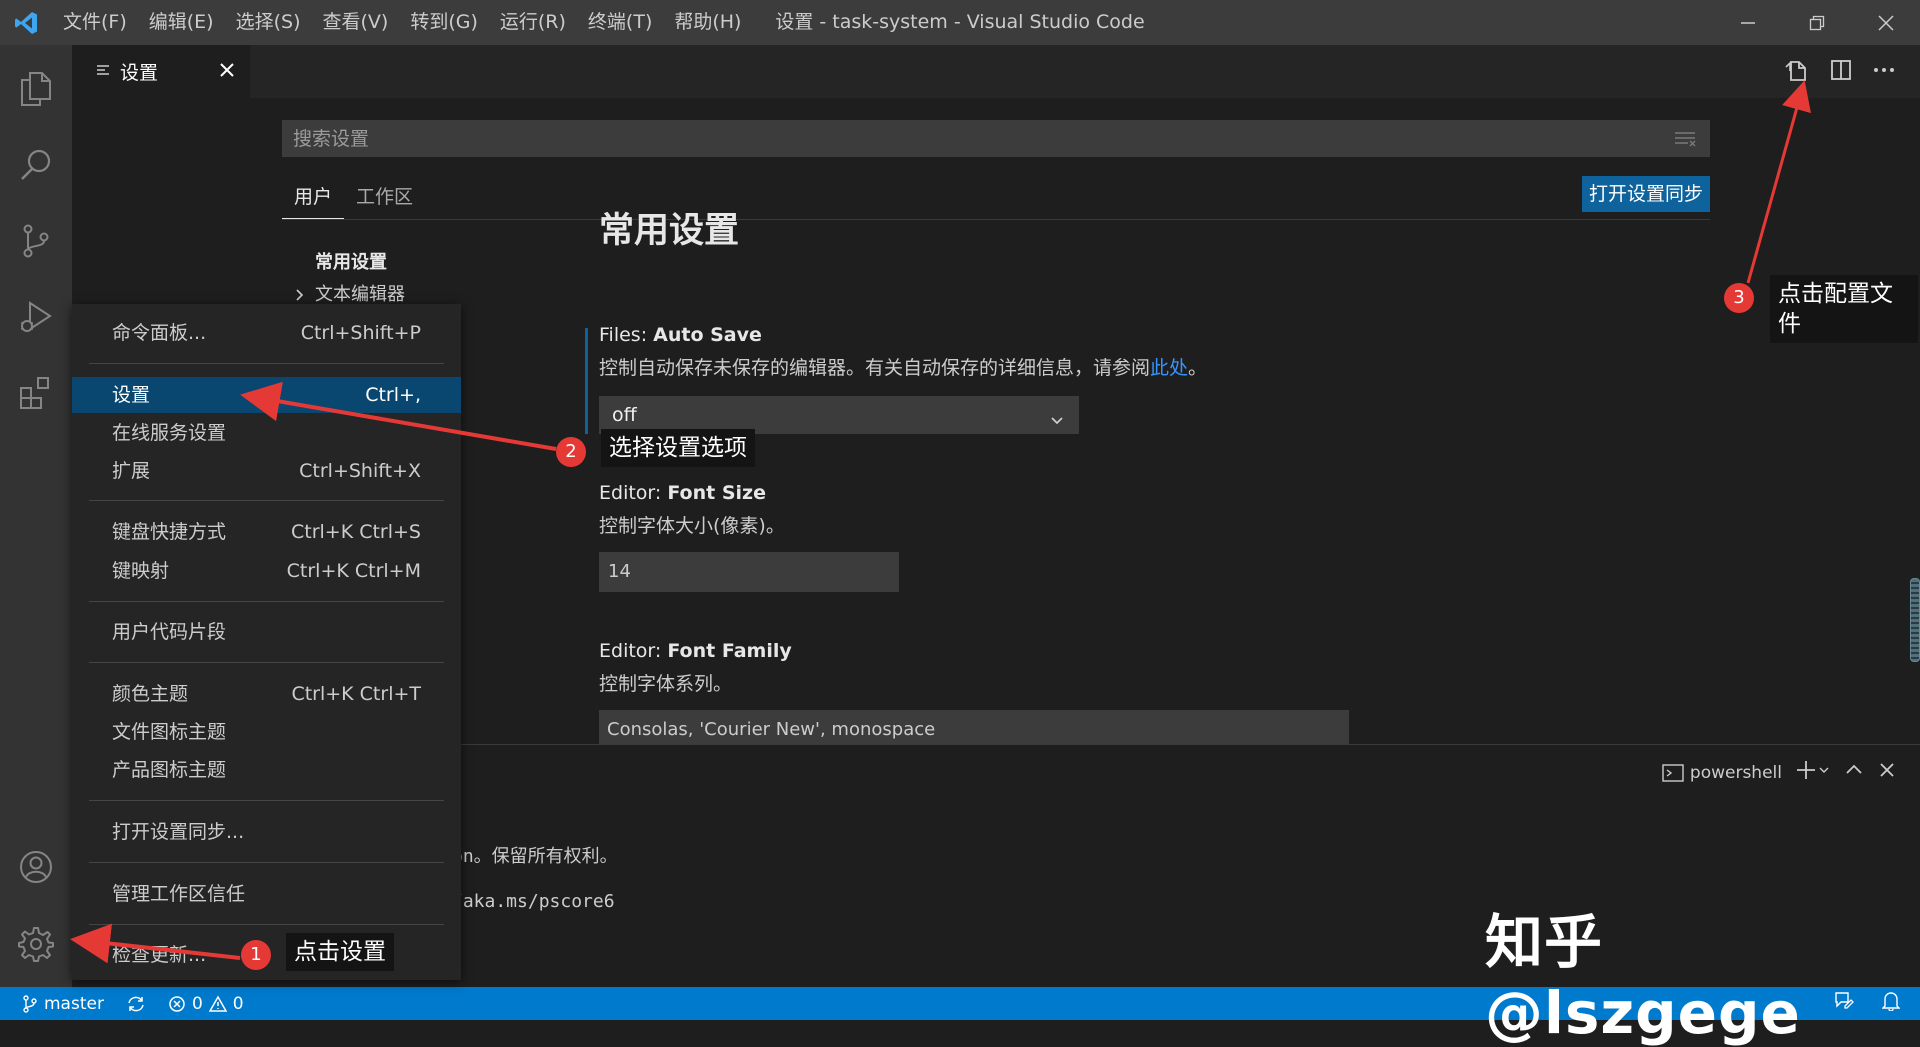 The width and height of the screenshot is (1920, 1047). I want to click on restore-icon, so click(1816, 22).